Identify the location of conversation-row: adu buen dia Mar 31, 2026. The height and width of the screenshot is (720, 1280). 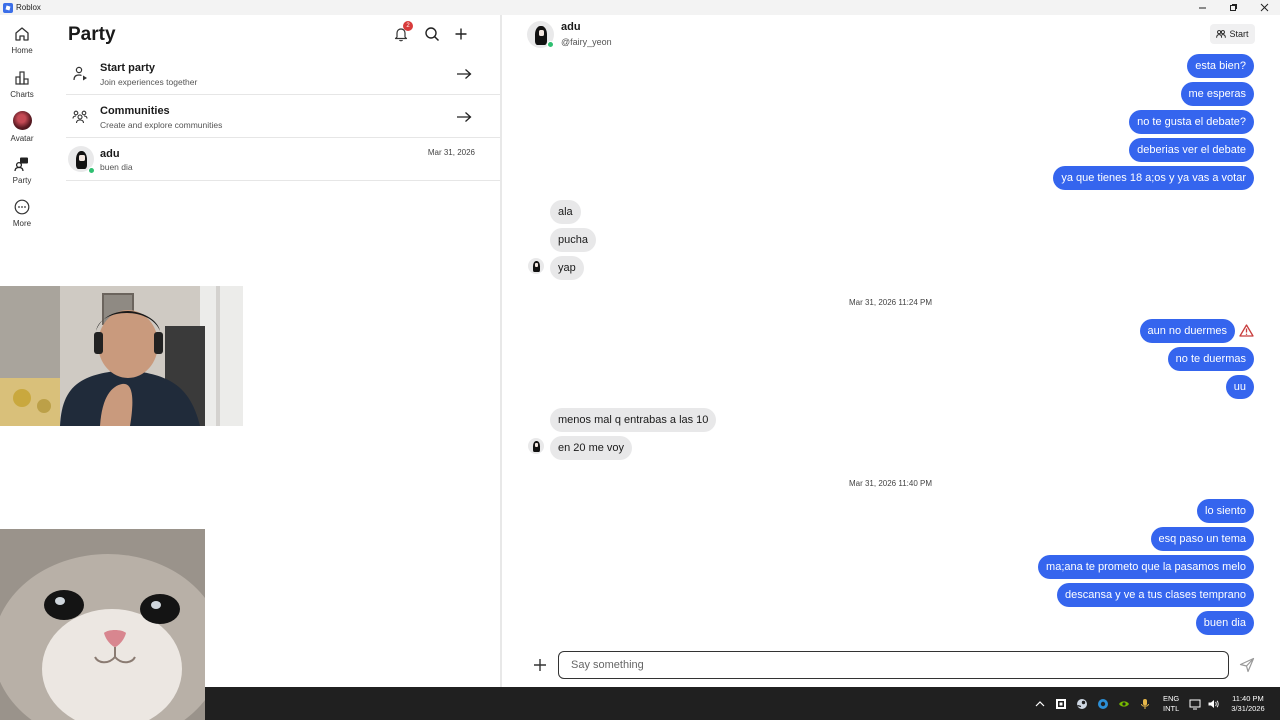
(283, 159).